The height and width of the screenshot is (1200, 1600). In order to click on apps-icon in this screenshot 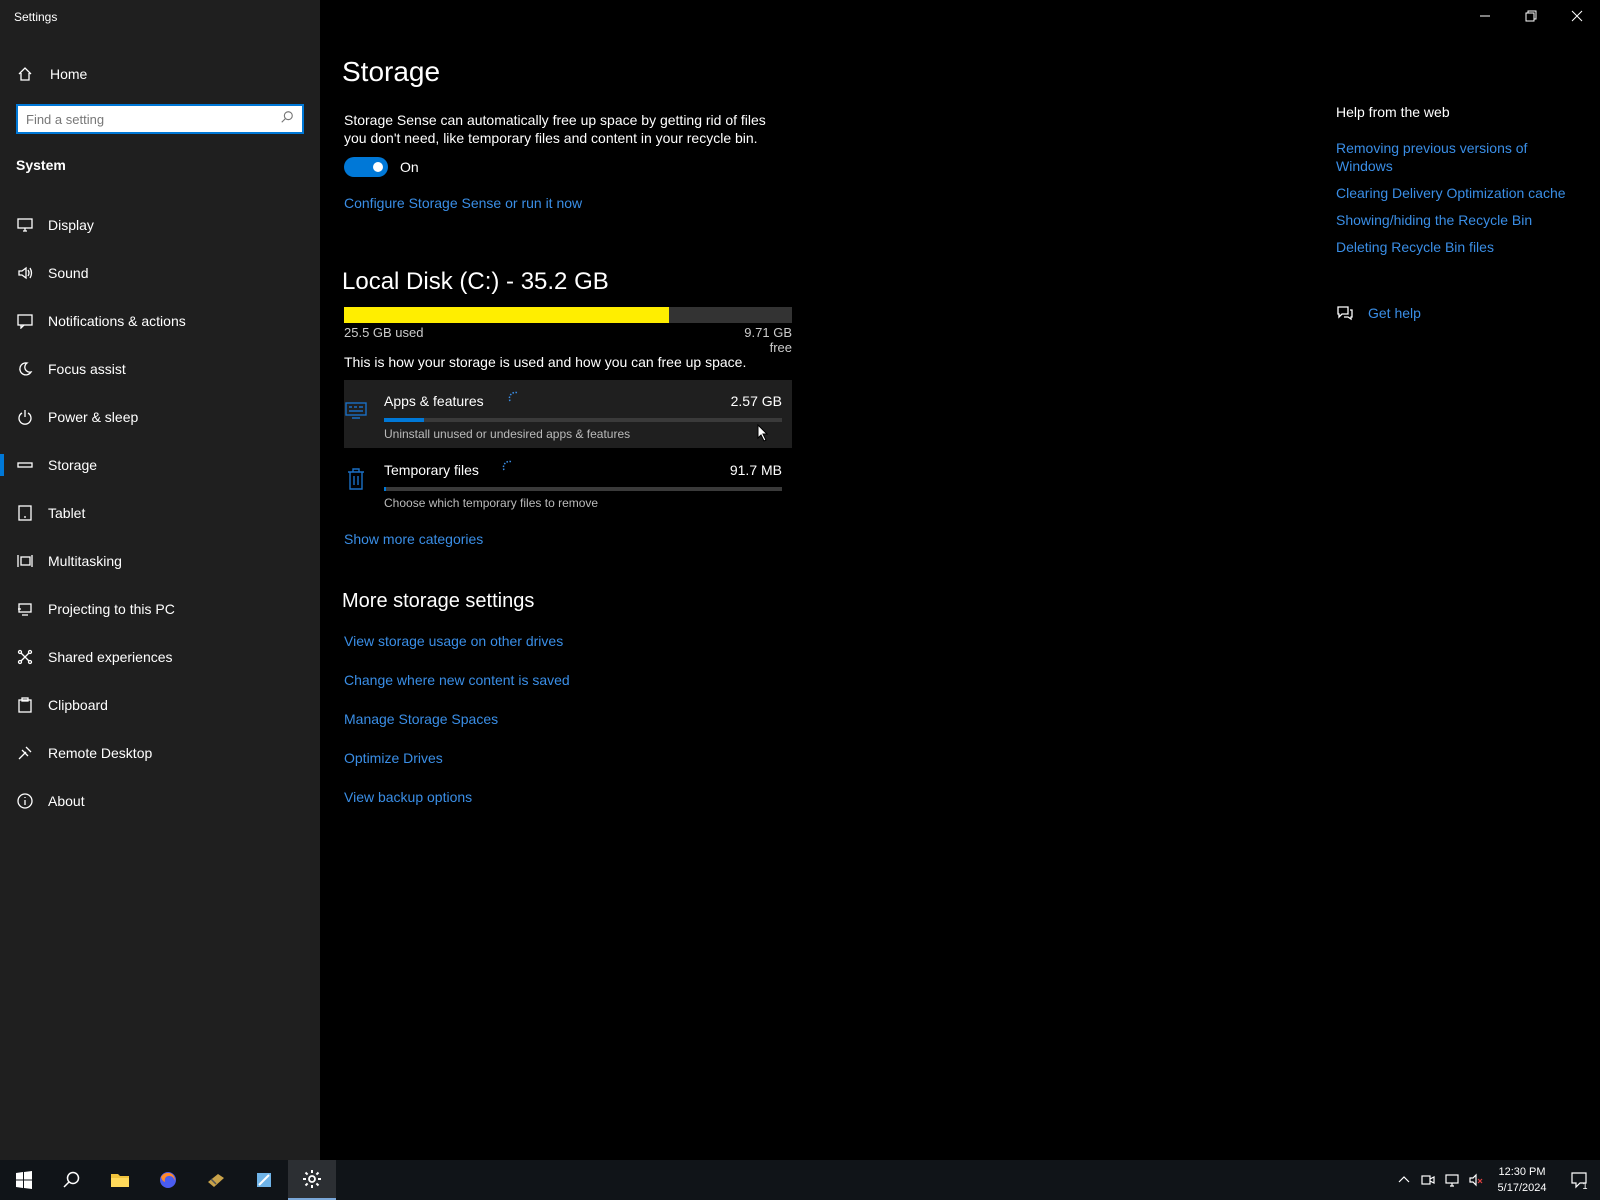, I will do `click(356, 410)`.